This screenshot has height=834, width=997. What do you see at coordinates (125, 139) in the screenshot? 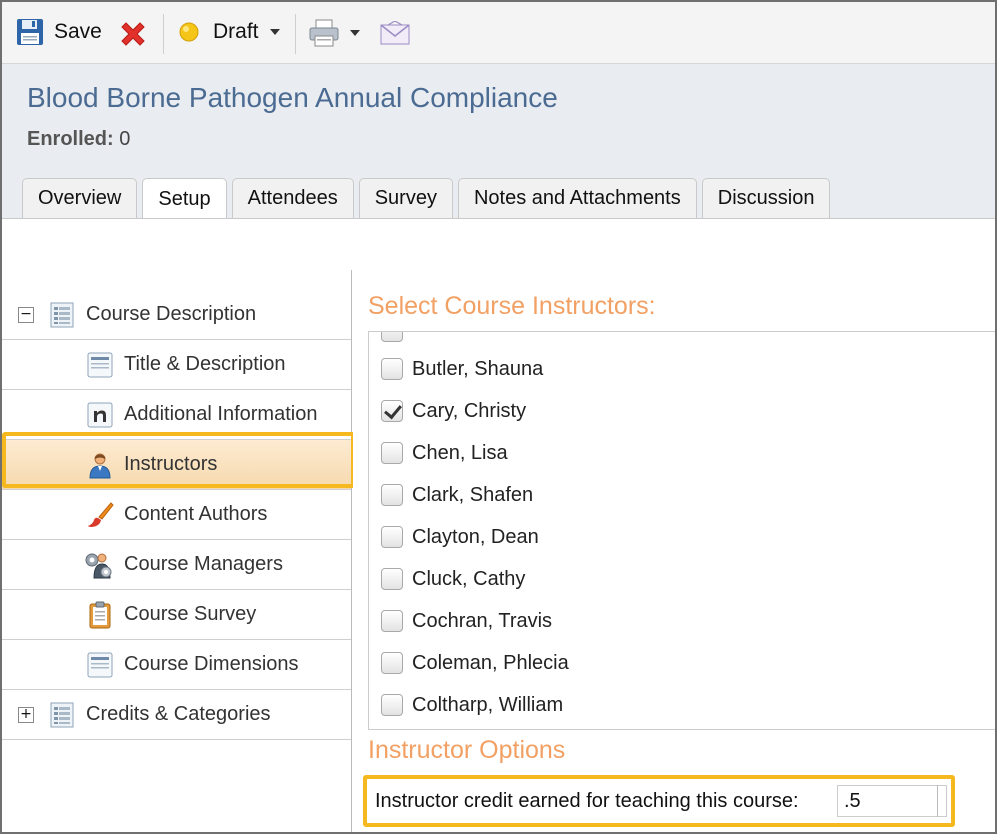
I see `enrolled-value: 0` at bounding box center [125, 139].